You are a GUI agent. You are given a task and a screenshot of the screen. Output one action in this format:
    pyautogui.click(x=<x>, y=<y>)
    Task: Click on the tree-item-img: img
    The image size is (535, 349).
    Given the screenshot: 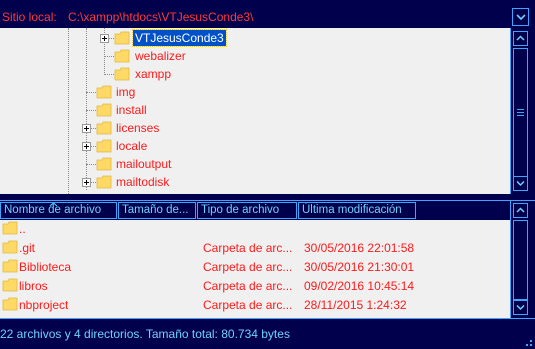 What is the action you would take?
    pyautogui.click(x=125, y=92)
    